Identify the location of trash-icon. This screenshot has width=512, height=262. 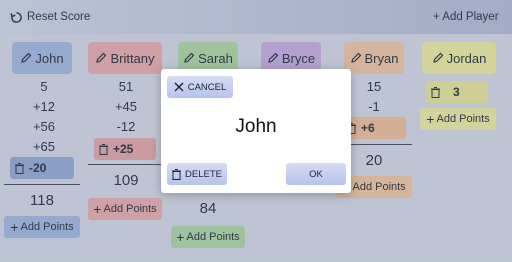
(177, 174).